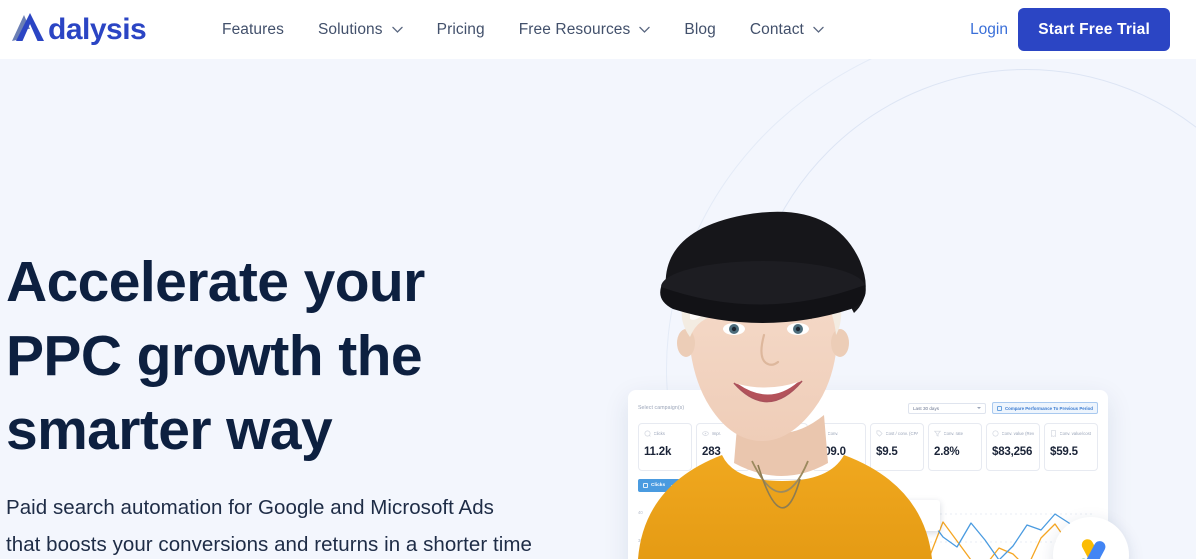 The image size is (1196, 559). I want to click on nav-item-contact: Contact, so click(787, 29).